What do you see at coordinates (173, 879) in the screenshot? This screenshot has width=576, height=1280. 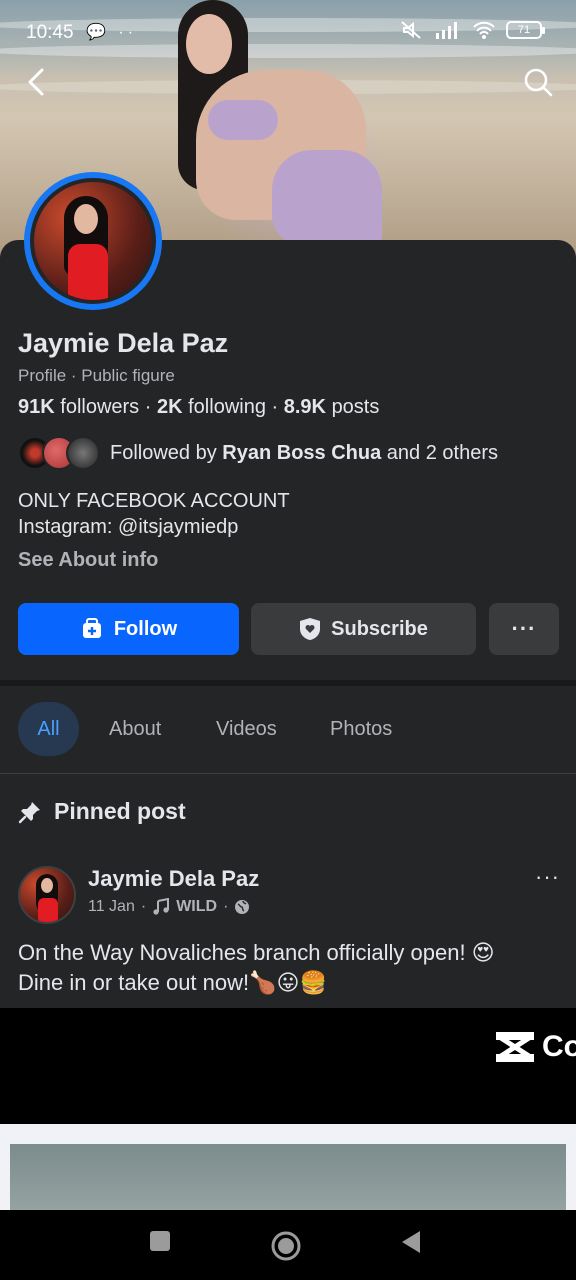 I see `post-author-name: Jaymie Dela Paz` at bounding box center [173, 879].